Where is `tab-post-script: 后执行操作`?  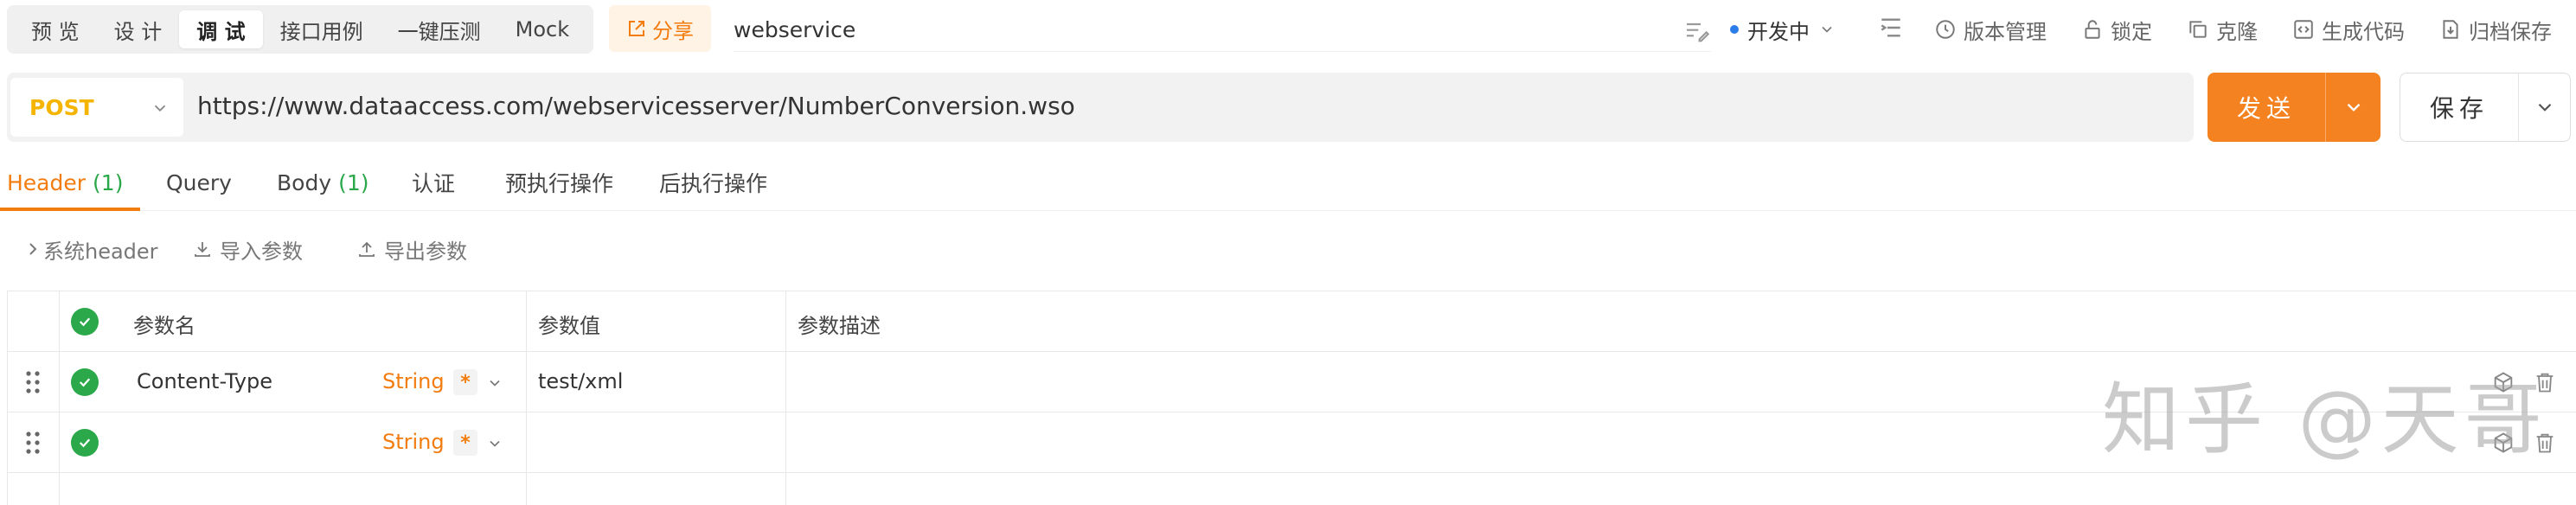
tab-post-script: 后执行操作 is located at coordinates (713, 182).